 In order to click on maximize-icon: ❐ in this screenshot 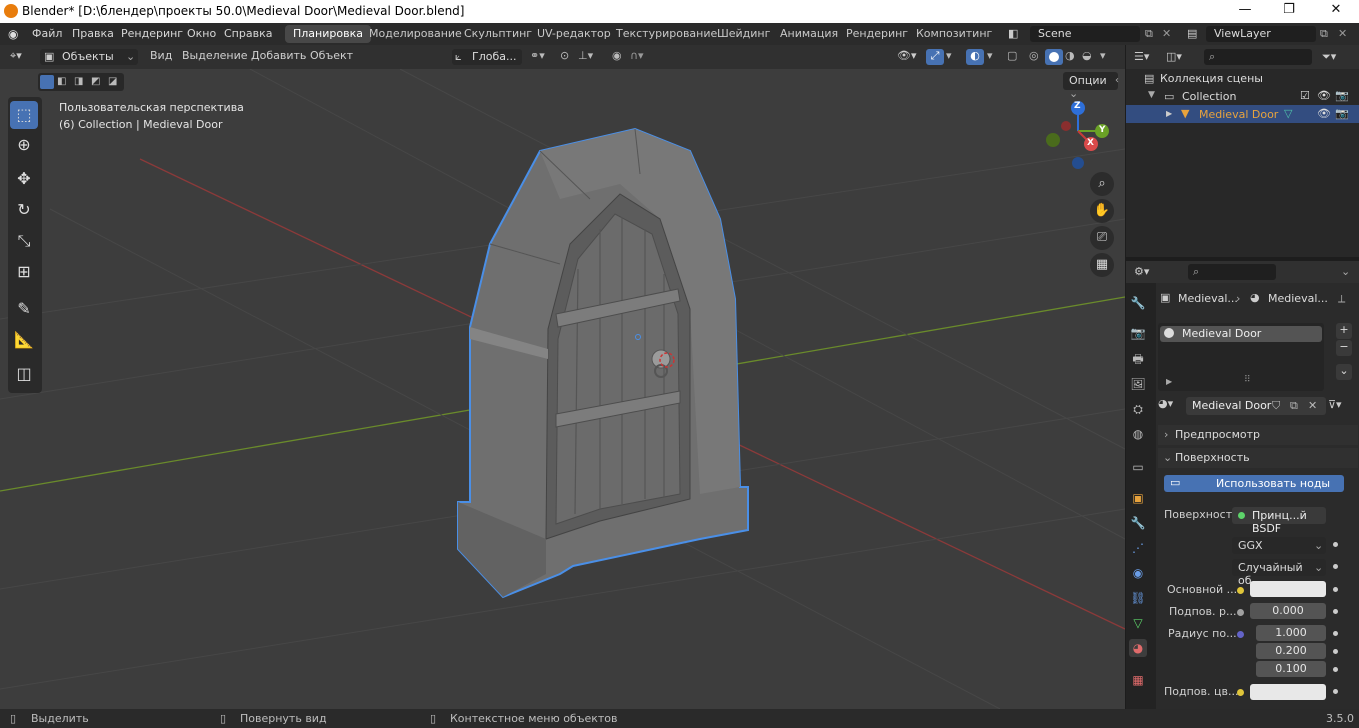, I will do `click(1289, 11)`.